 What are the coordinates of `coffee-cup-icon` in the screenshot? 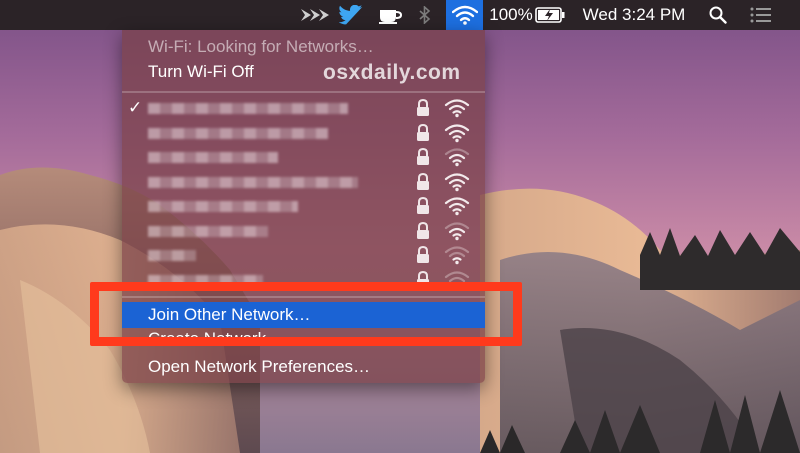 It's located at (390, 15).